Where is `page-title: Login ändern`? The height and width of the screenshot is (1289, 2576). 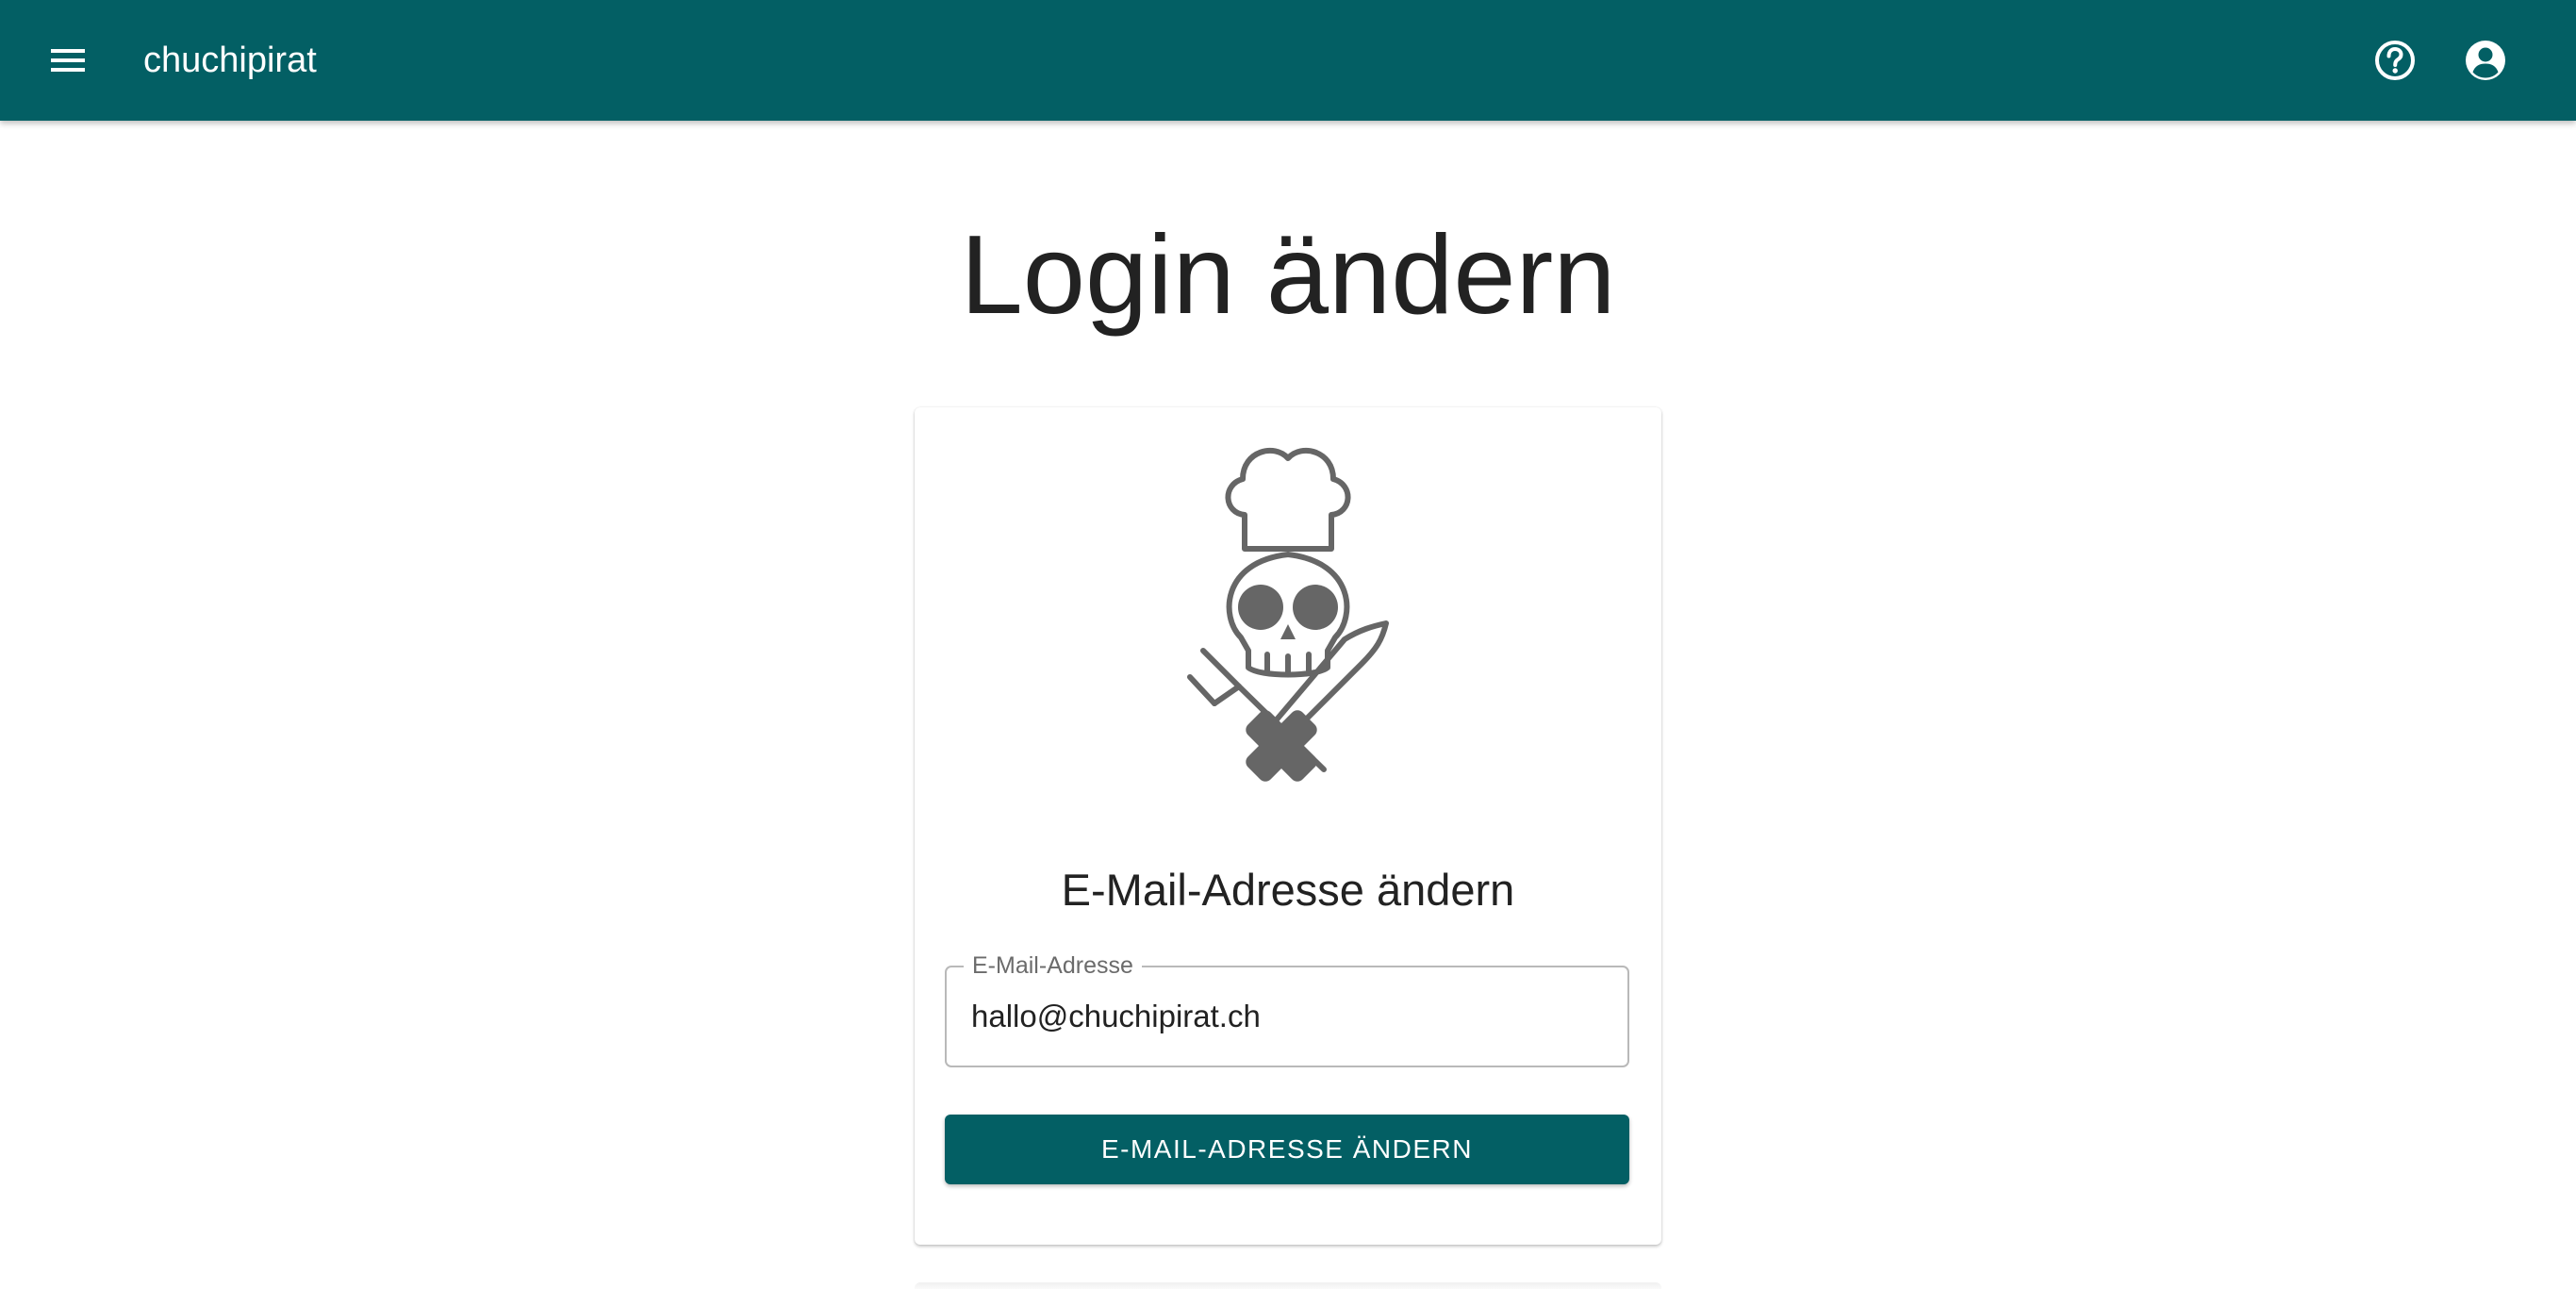 page-title: Login ändern is located at coordinates (1288, 275).